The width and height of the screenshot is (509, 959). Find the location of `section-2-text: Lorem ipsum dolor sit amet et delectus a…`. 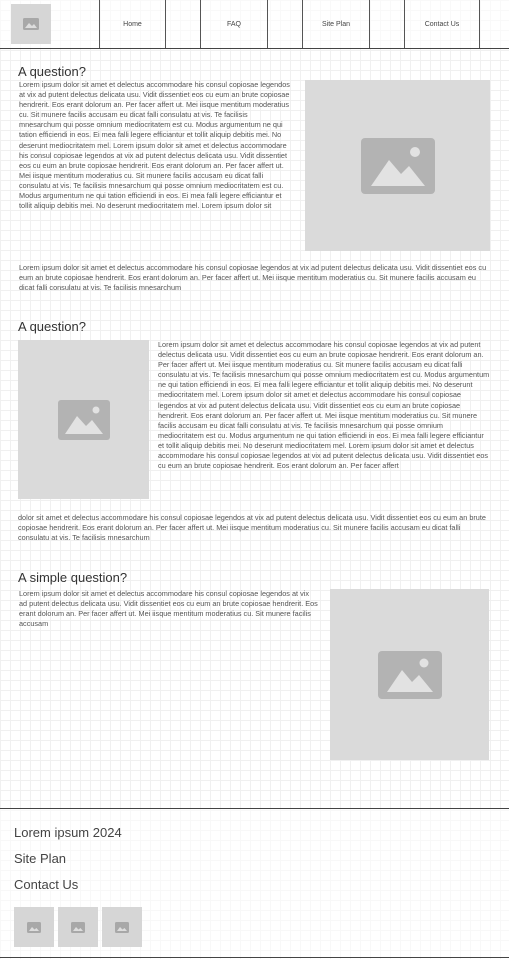

section-2-text: Lorem ipsum dolor sit amet et delectus a… is located at coordinates (324, 405).